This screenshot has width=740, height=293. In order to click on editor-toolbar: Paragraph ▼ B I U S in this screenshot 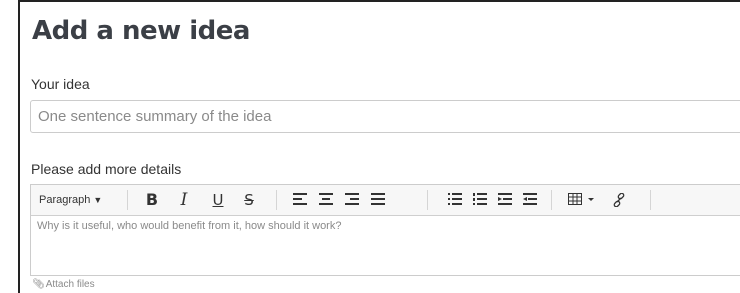, I will do `click(385, 200)`.